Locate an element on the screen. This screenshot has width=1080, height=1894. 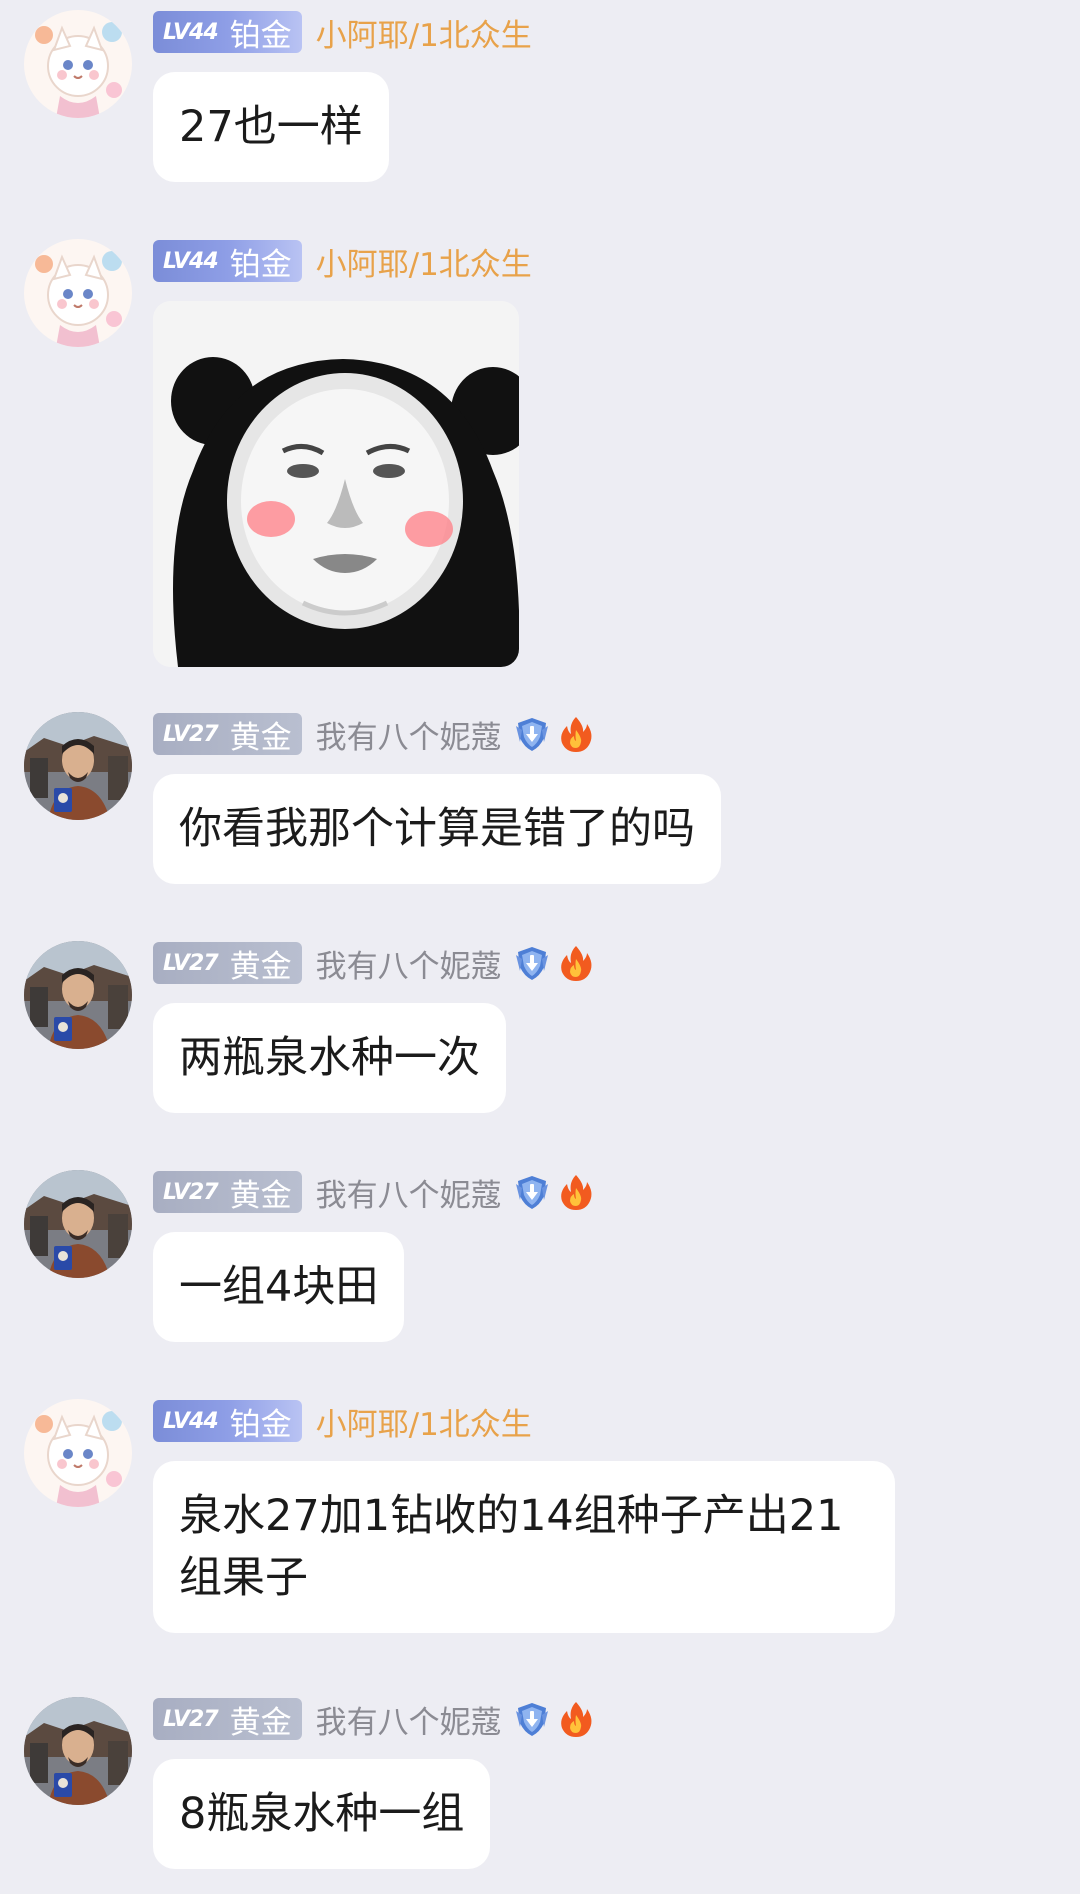
message-bubble: 8瓶泉水种一组 is located at coordinates (322, 1814).